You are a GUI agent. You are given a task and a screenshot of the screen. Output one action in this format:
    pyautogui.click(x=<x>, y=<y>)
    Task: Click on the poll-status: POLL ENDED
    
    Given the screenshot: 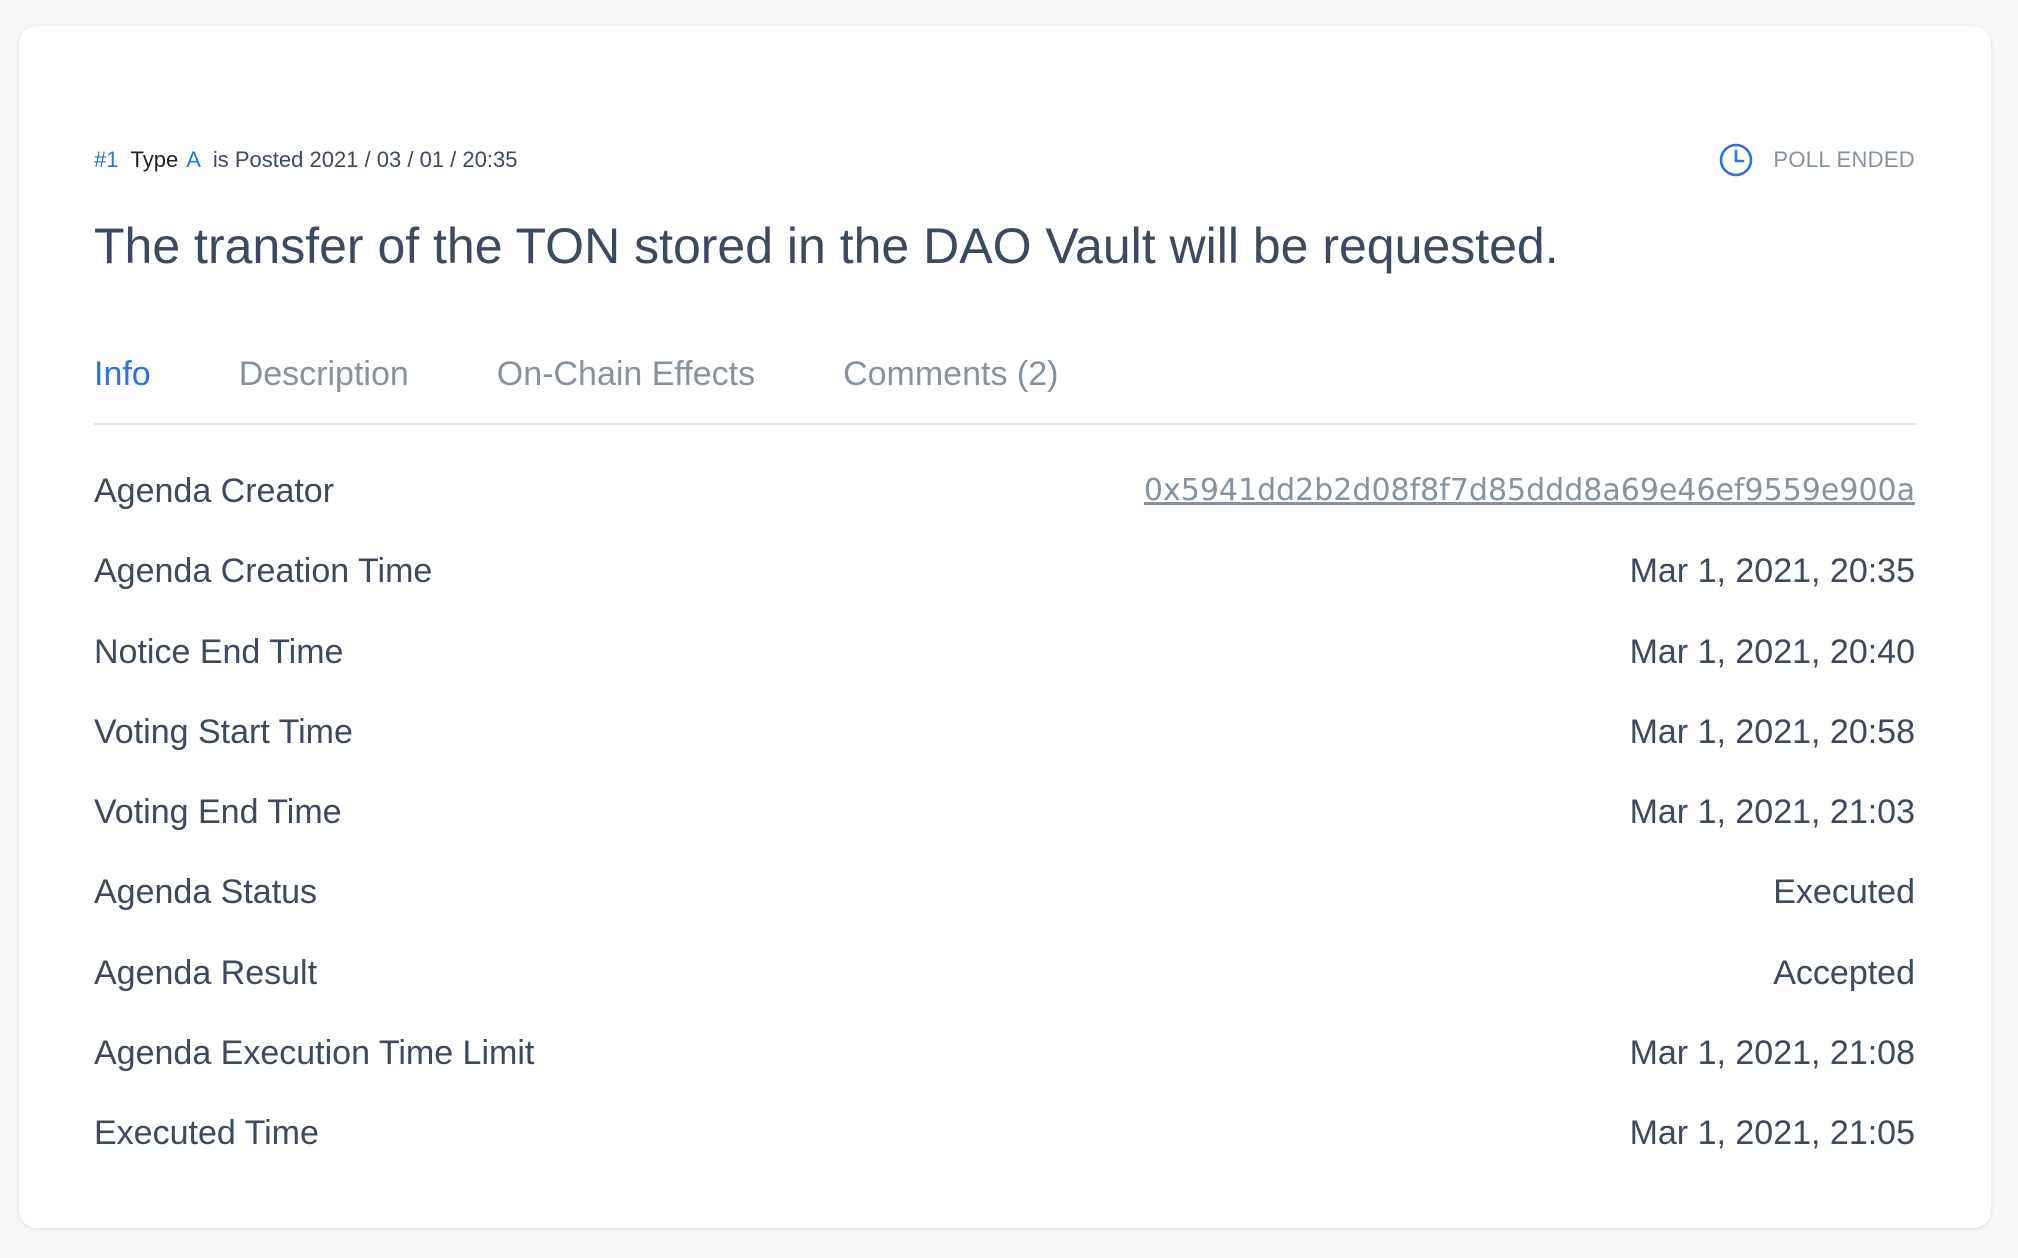 What is the action you would take?
    pyautogui.click(x=1816, y=160)
    